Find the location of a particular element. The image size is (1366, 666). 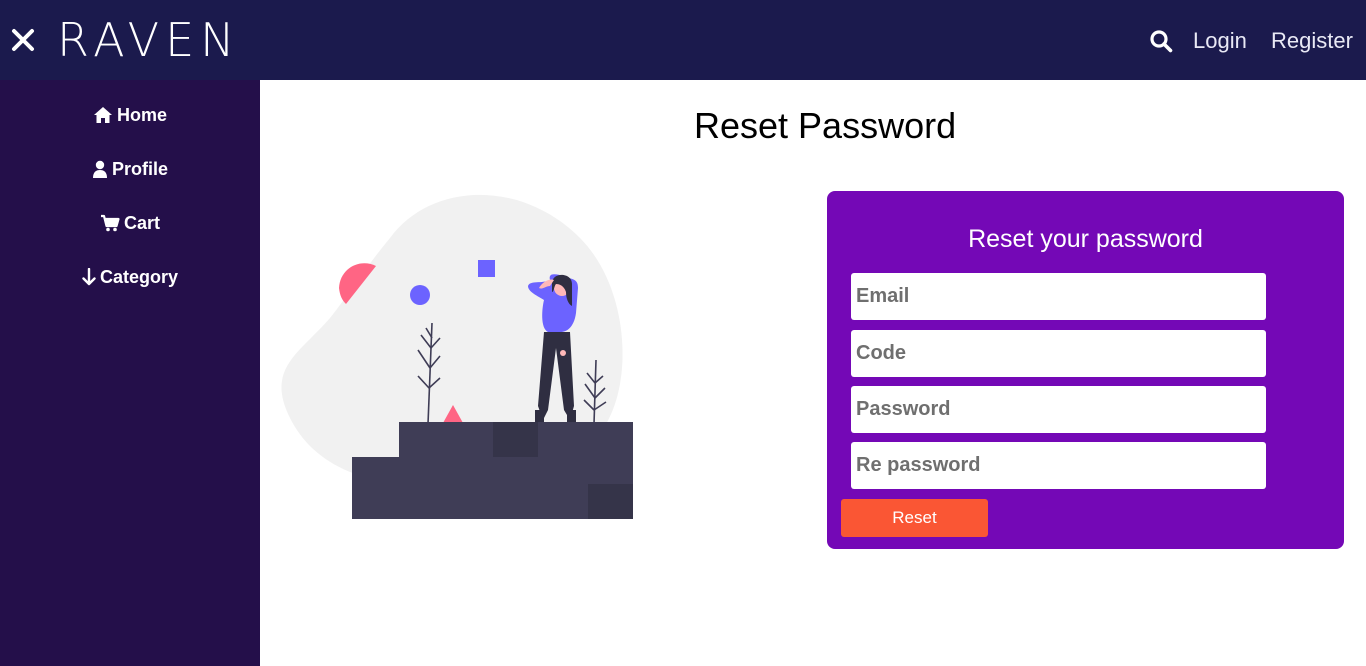

sidebar-item-label: Cart is located at coordinates (141, 222).